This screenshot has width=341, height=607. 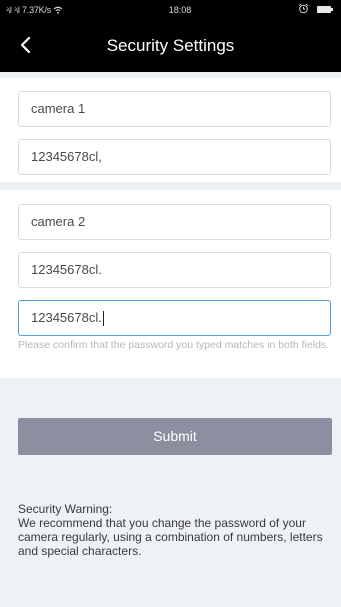 I want to click on camera-1-password-value: 12345678cl,, so click(x=66, y=156).